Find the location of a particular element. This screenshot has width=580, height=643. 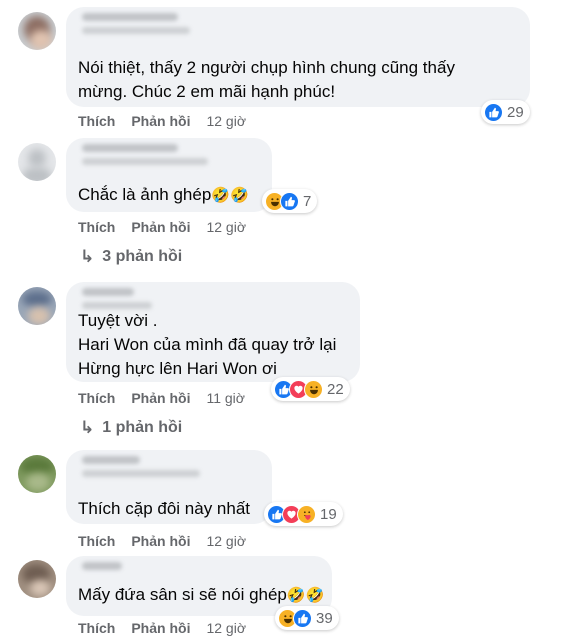

reaction-count: 7 is located at coordinates (307, 201).